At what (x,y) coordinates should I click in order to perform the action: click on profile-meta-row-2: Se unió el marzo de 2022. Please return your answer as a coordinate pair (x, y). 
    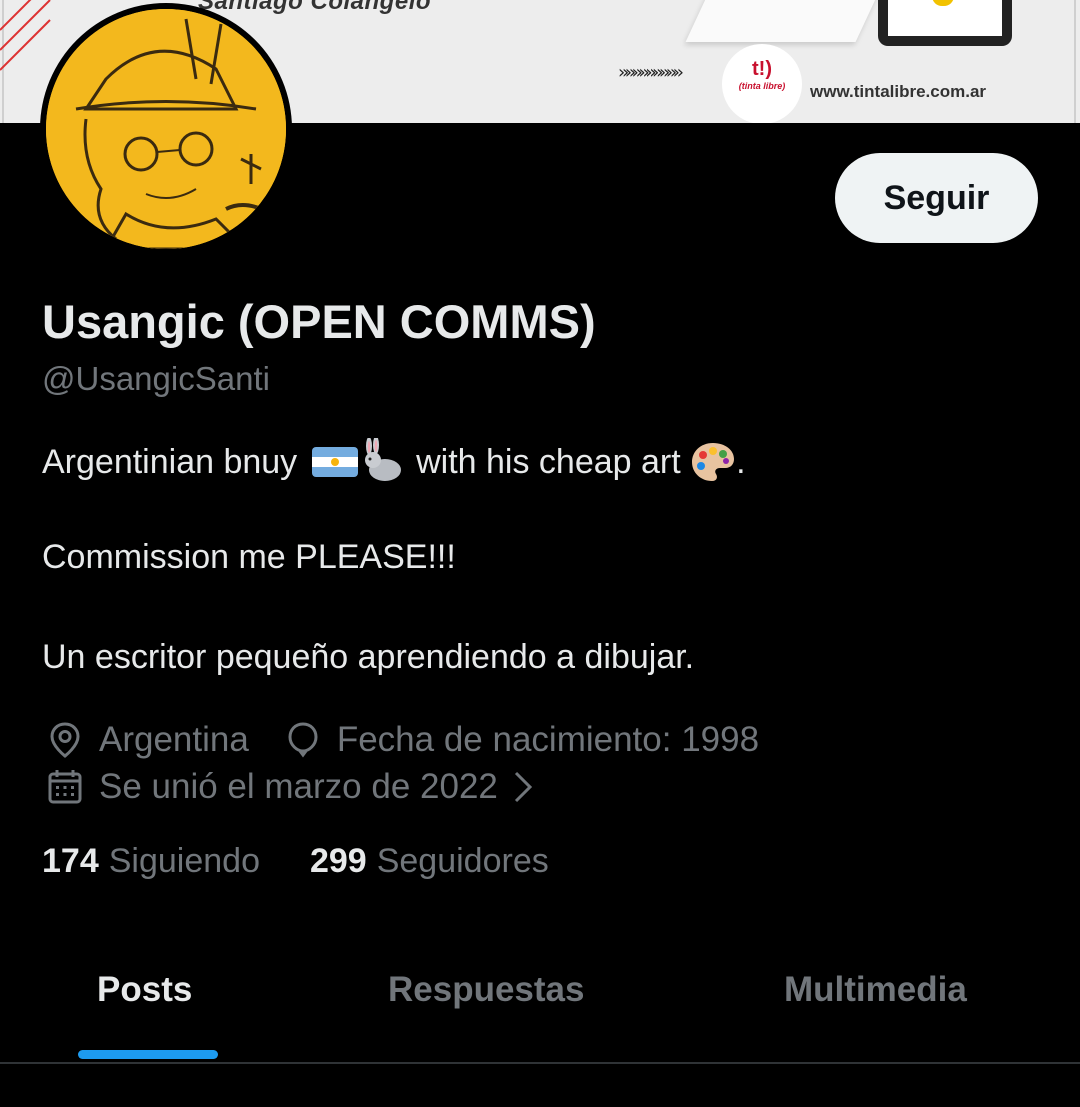
    Looking at the image, I should click on (291, 787).